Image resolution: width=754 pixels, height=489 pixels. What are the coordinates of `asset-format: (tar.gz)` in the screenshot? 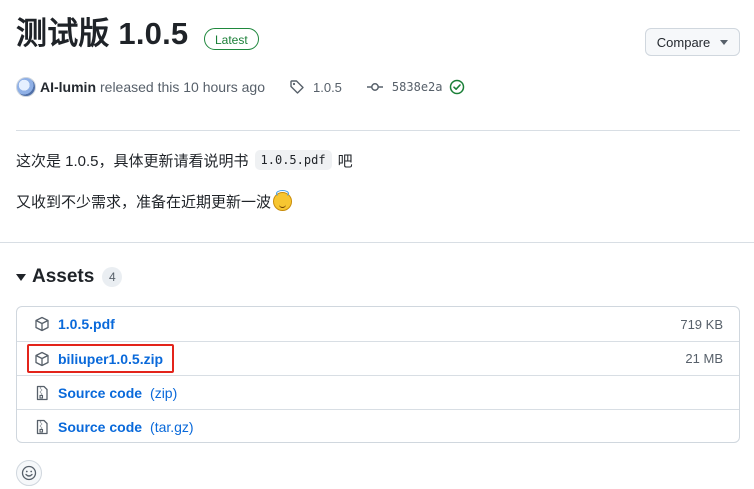 It's located at (172, 427).